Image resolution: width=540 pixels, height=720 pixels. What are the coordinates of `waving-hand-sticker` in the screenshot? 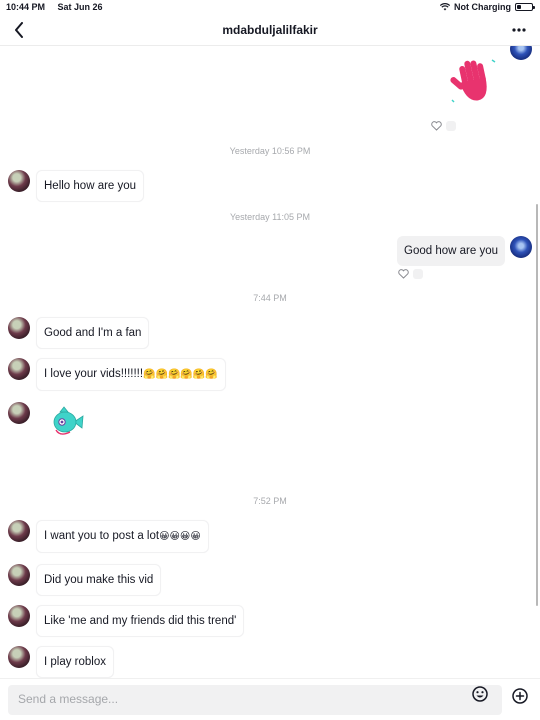 It's located at (473, 81).